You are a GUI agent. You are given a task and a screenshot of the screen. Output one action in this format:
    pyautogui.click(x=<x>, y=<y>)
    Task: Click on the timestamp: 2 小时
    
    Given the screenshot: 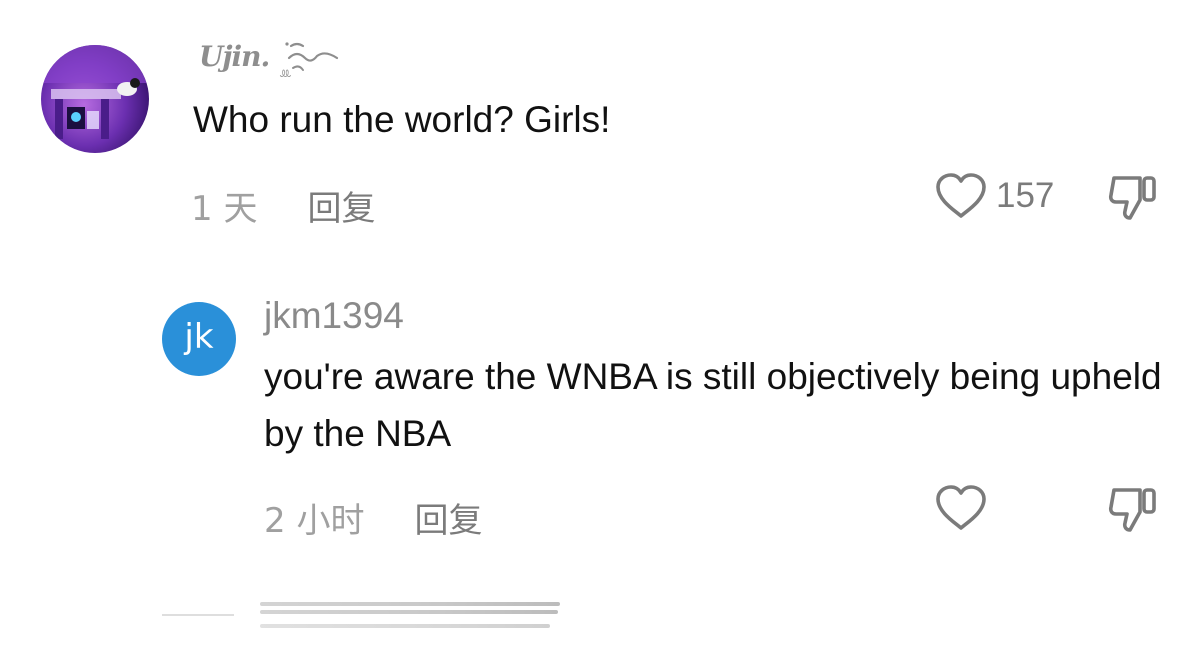 What is the action you would take?
    pyautogui.click(x=314, y=520)
    